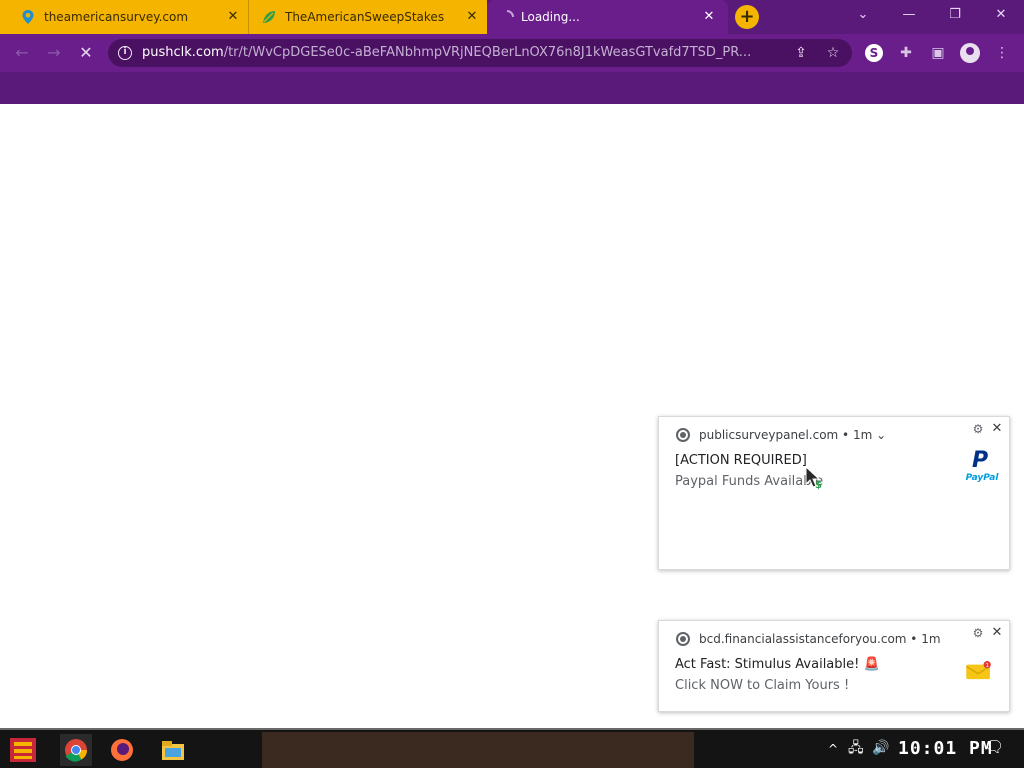 Image resolution: width=1024 pixels, height=768 pixels. What do you see at coordinates (863, 15) in the screenshot?
I see `tab-search-chevron-icon: ⌄` at bounding box center [863, 15].